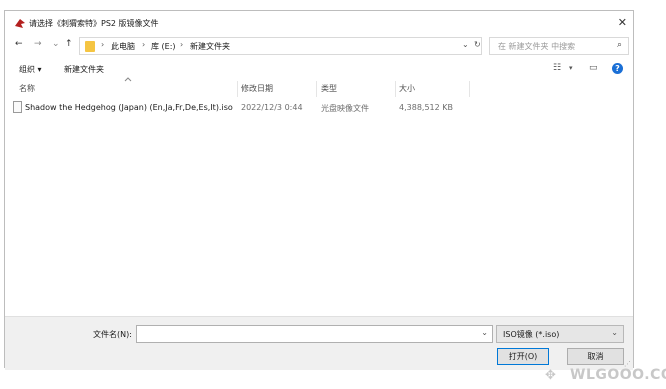 The width and height of the screenshot is (666, 389). Describe the element at coordinates (94, 23) in the screenshot. I see `window-title: 请选择《刺猬索特》PS2 版镜像文件` at that location.